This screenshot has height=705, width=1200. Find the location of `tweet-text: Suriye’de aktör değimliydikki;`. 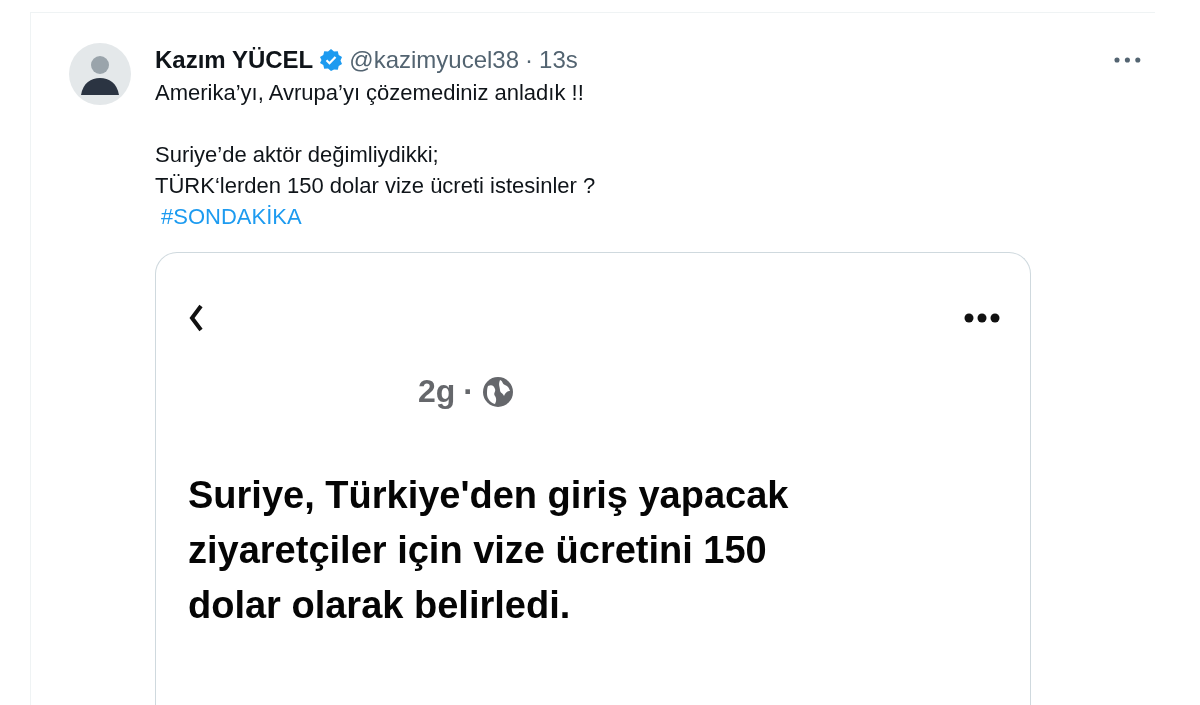

tweet-text: Suriye’de aktör değimliydikki; is located at coordinates (297, 155).